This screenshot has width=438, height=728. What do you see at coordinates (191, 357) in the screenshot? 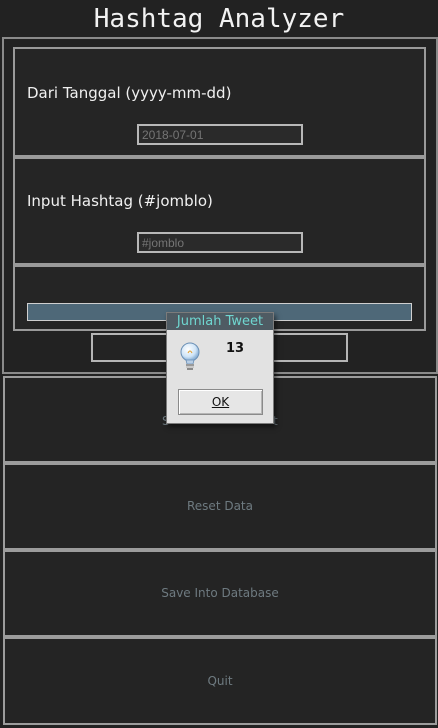
I see `lightbulb-icon` at bounding box center [191, 357].